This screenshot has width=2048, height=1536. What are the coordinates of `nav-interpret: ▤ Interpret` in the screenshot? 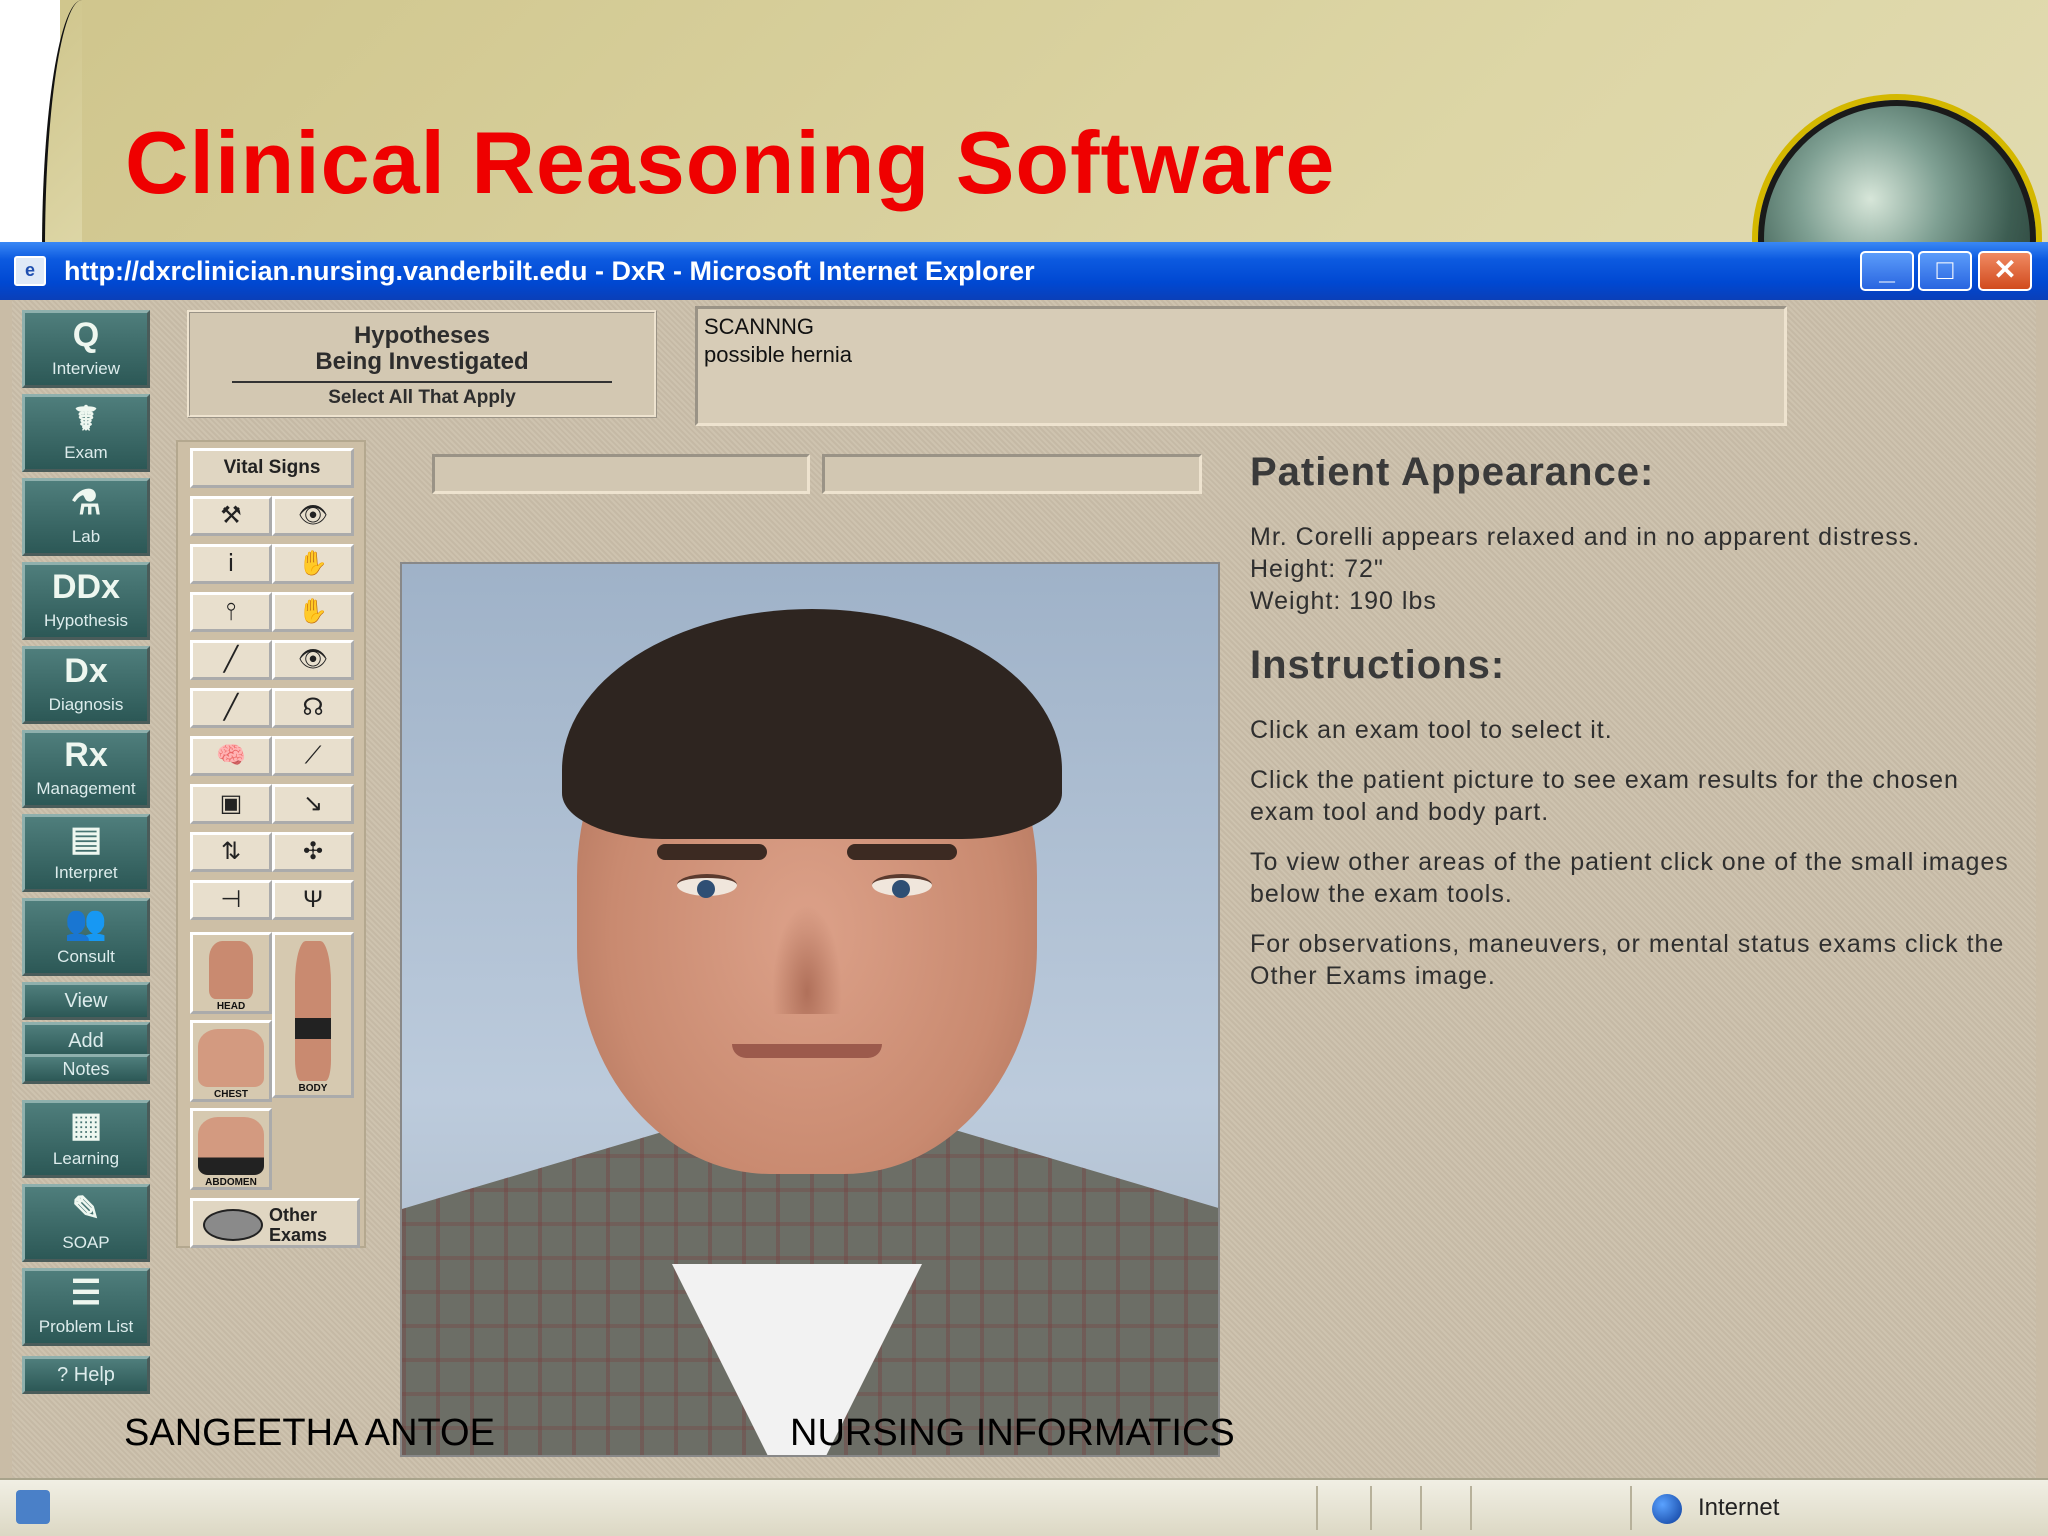 It's located at (86, 853).